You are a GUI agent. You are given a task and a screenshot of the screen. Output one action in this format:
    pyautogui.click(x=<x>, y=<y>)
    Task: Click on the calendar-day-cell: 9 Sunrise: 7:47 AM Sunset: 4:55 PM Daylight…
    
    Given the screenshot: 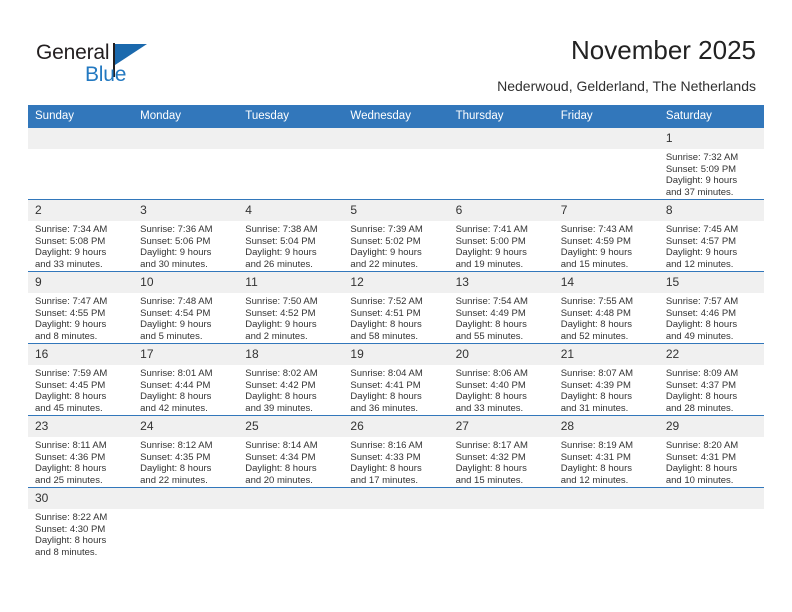 What is the action you would take?
    pyautogui.click(x=81, y=307)
    